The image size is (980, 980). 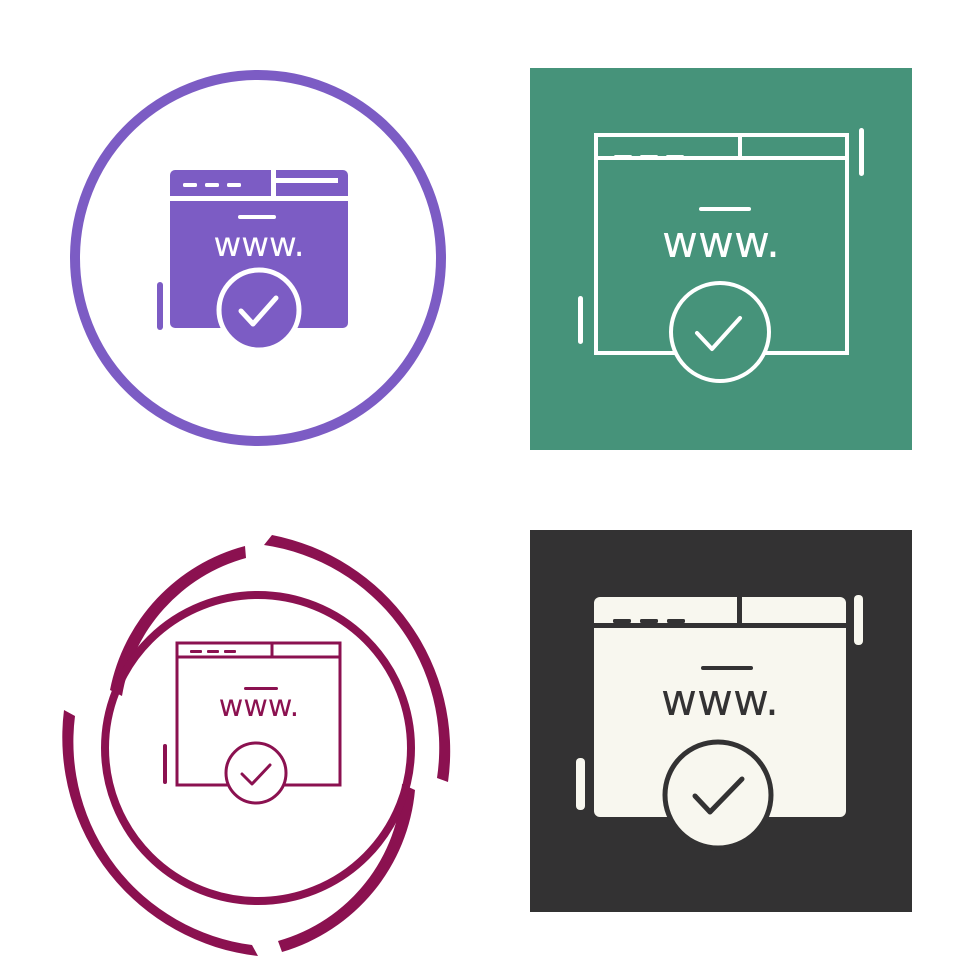 I want to click on ring-arc-bottom-left, so click(x=160, y=833).